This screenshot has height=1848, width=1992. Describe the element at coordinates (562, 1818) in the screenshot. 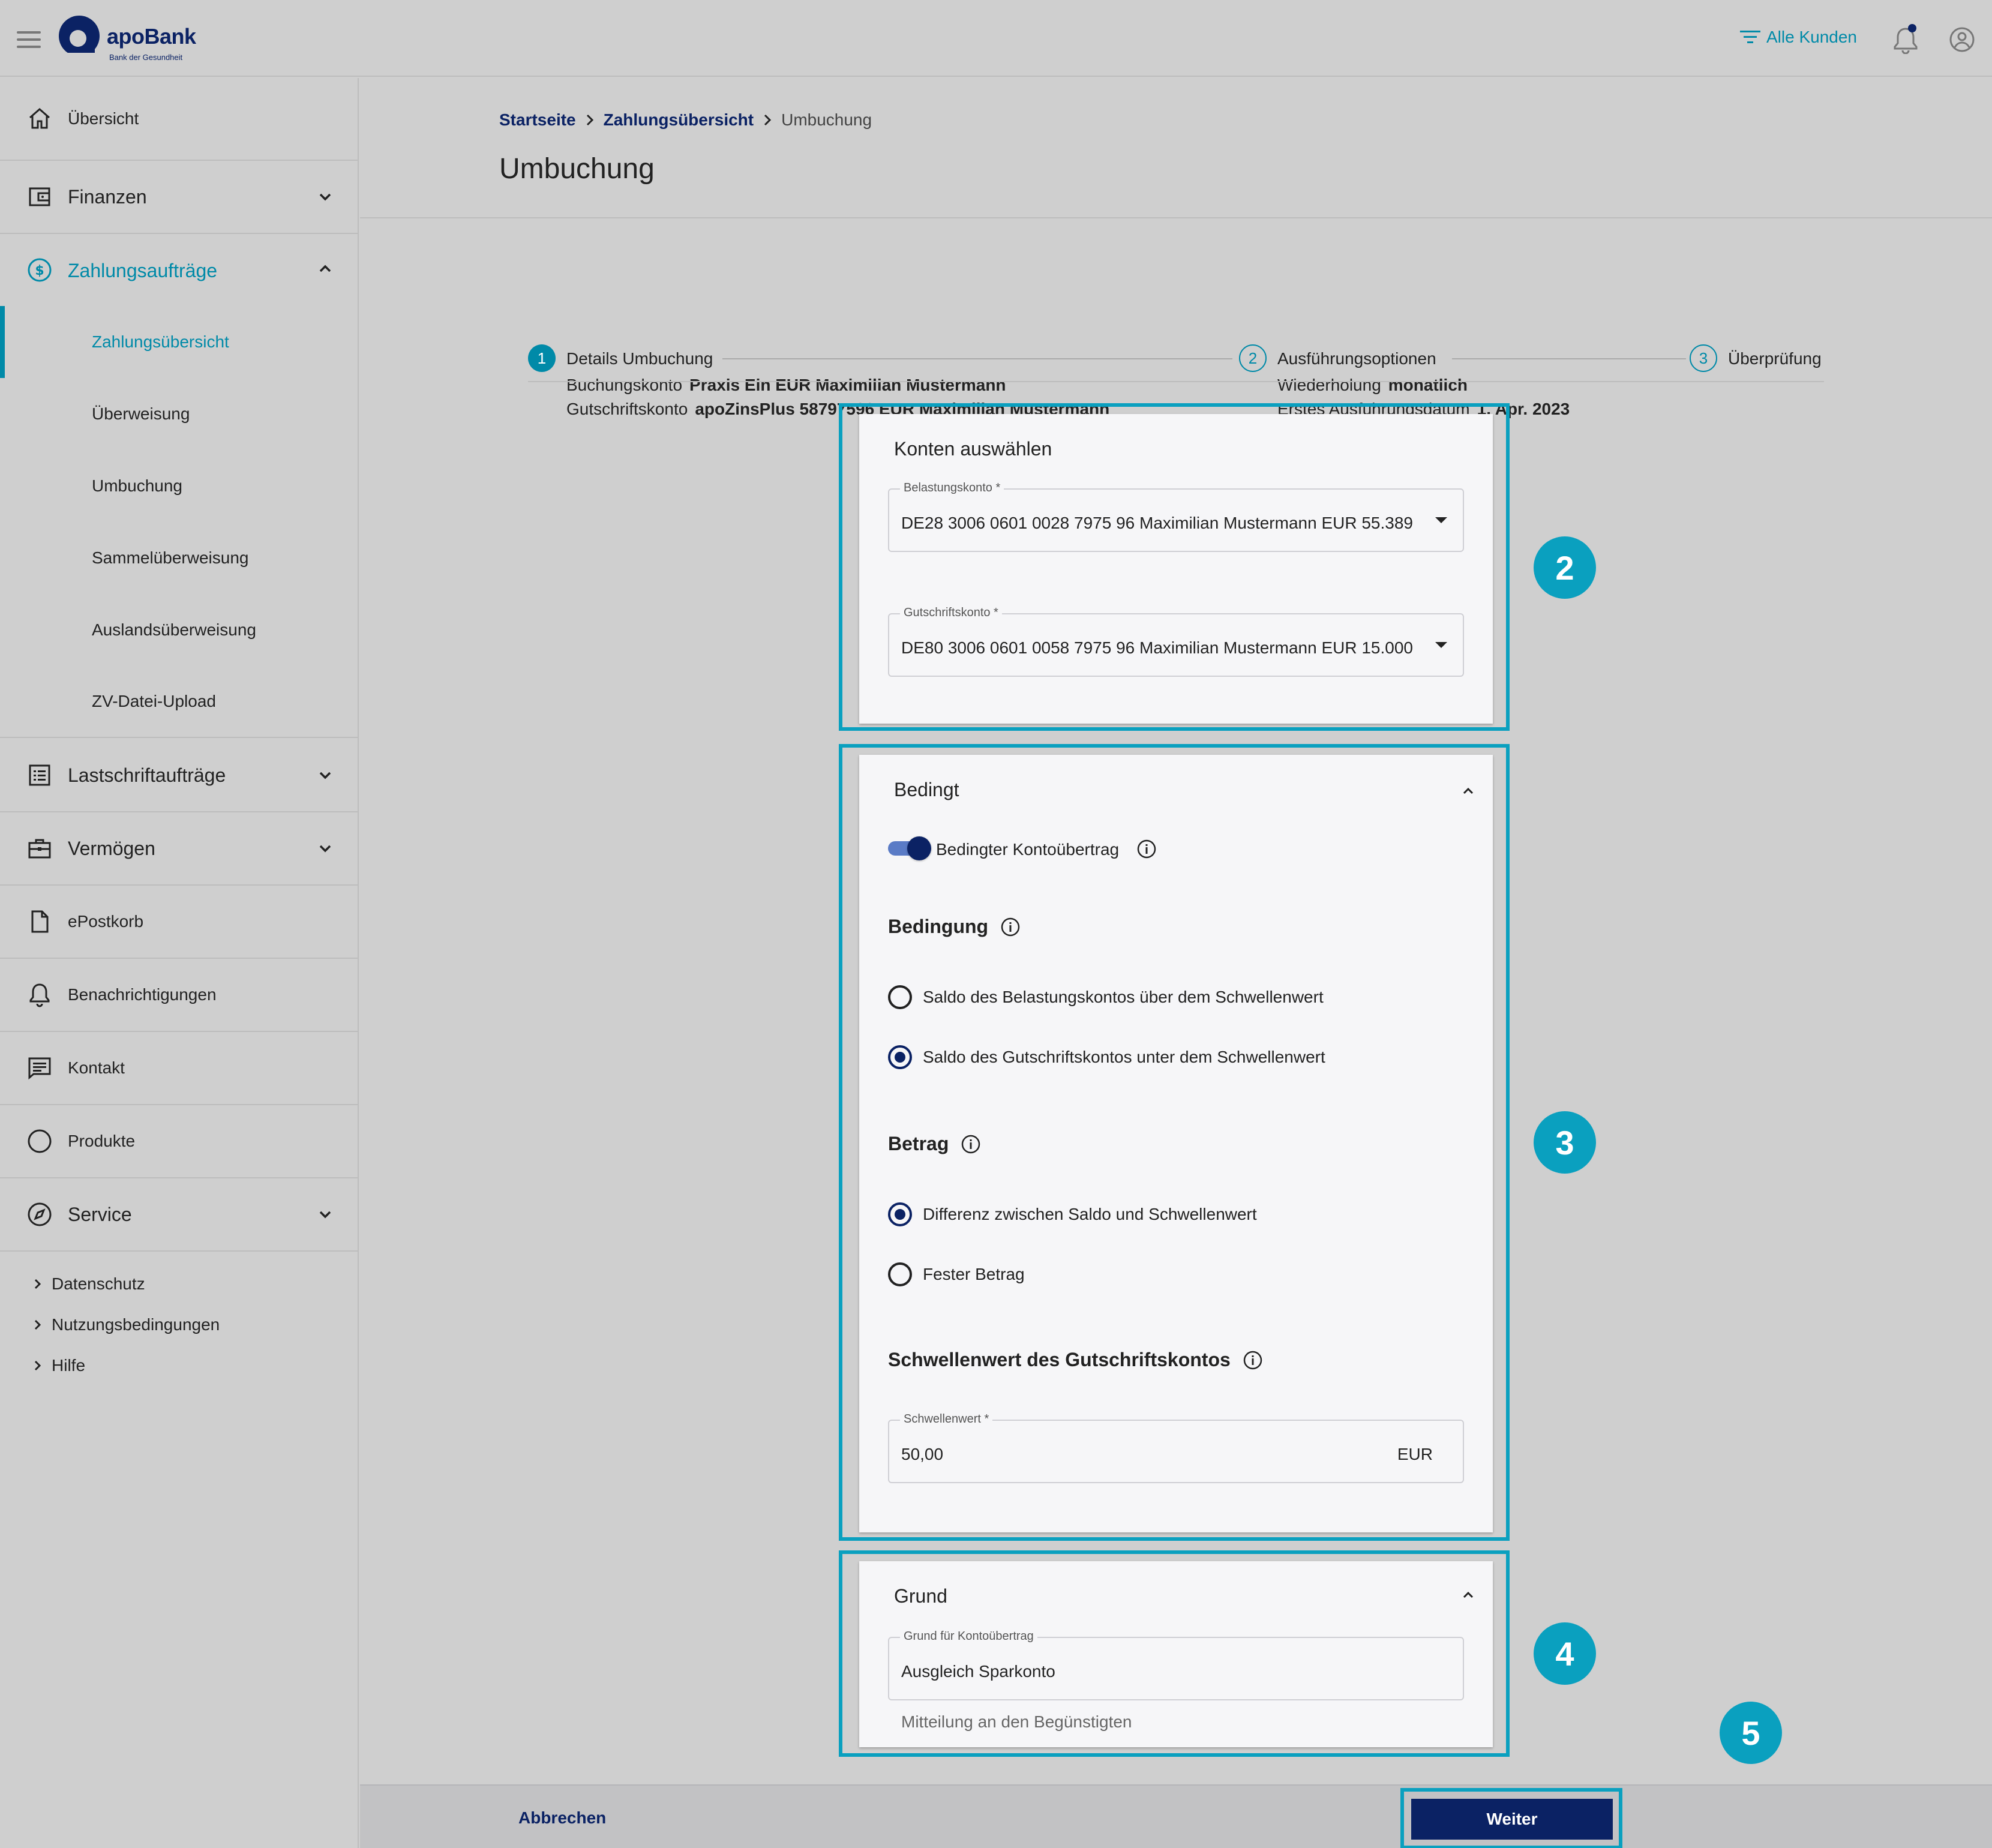

I see `cancel-button: Abbrechen` at that location.